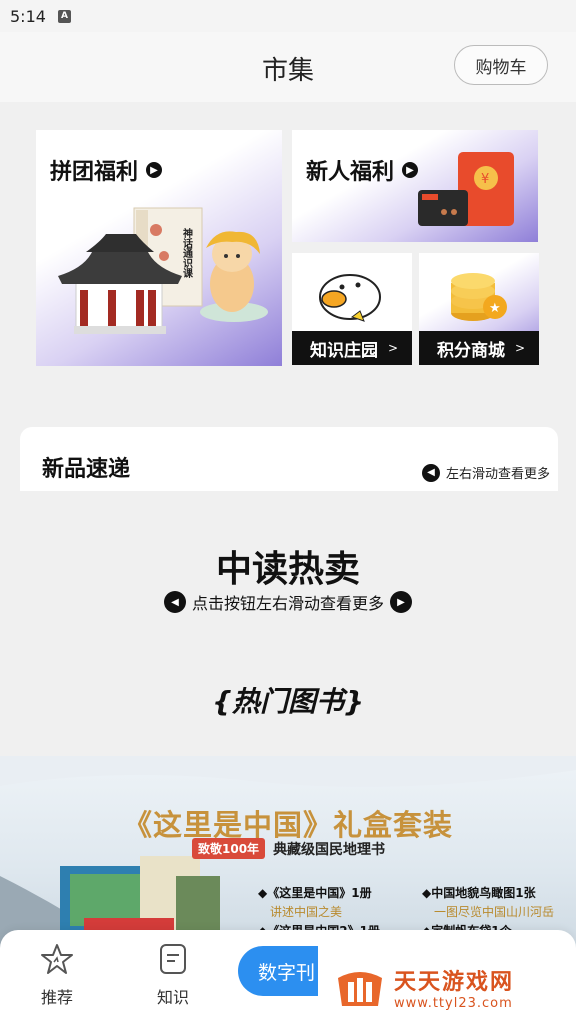 The height and width of the screenshot is (1024, 576). What do you see at coordinates (415, 186) in the screenshot?
I see `new-user-card: 新人福利 ▶ ¥` at bounding box center [415, 186].